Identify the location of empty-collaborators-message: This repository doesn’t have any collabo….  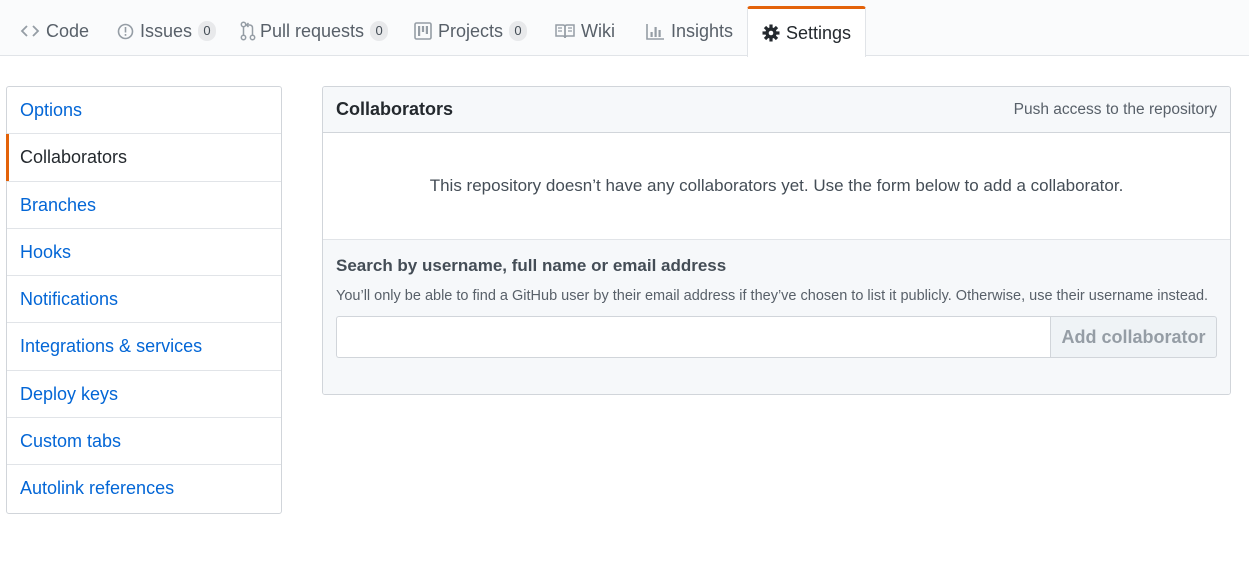
(776, 186).